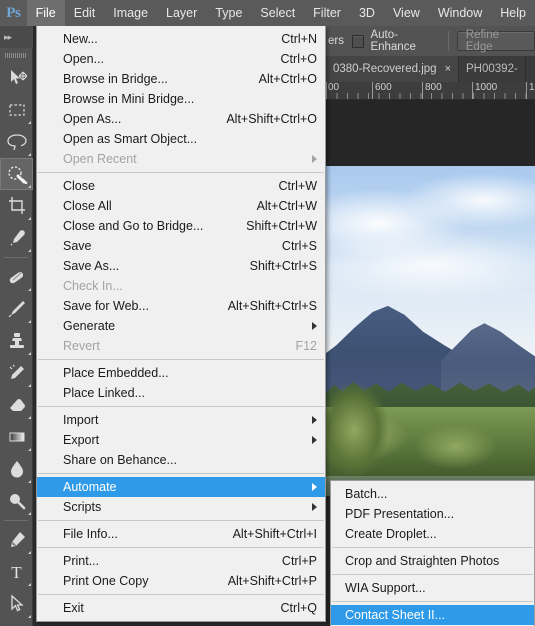  What do you see at coordinates (298, 59) in the screenshot?
I see `menu-item-shortcut: Ctrl+O` at bounding box center [298, 59].